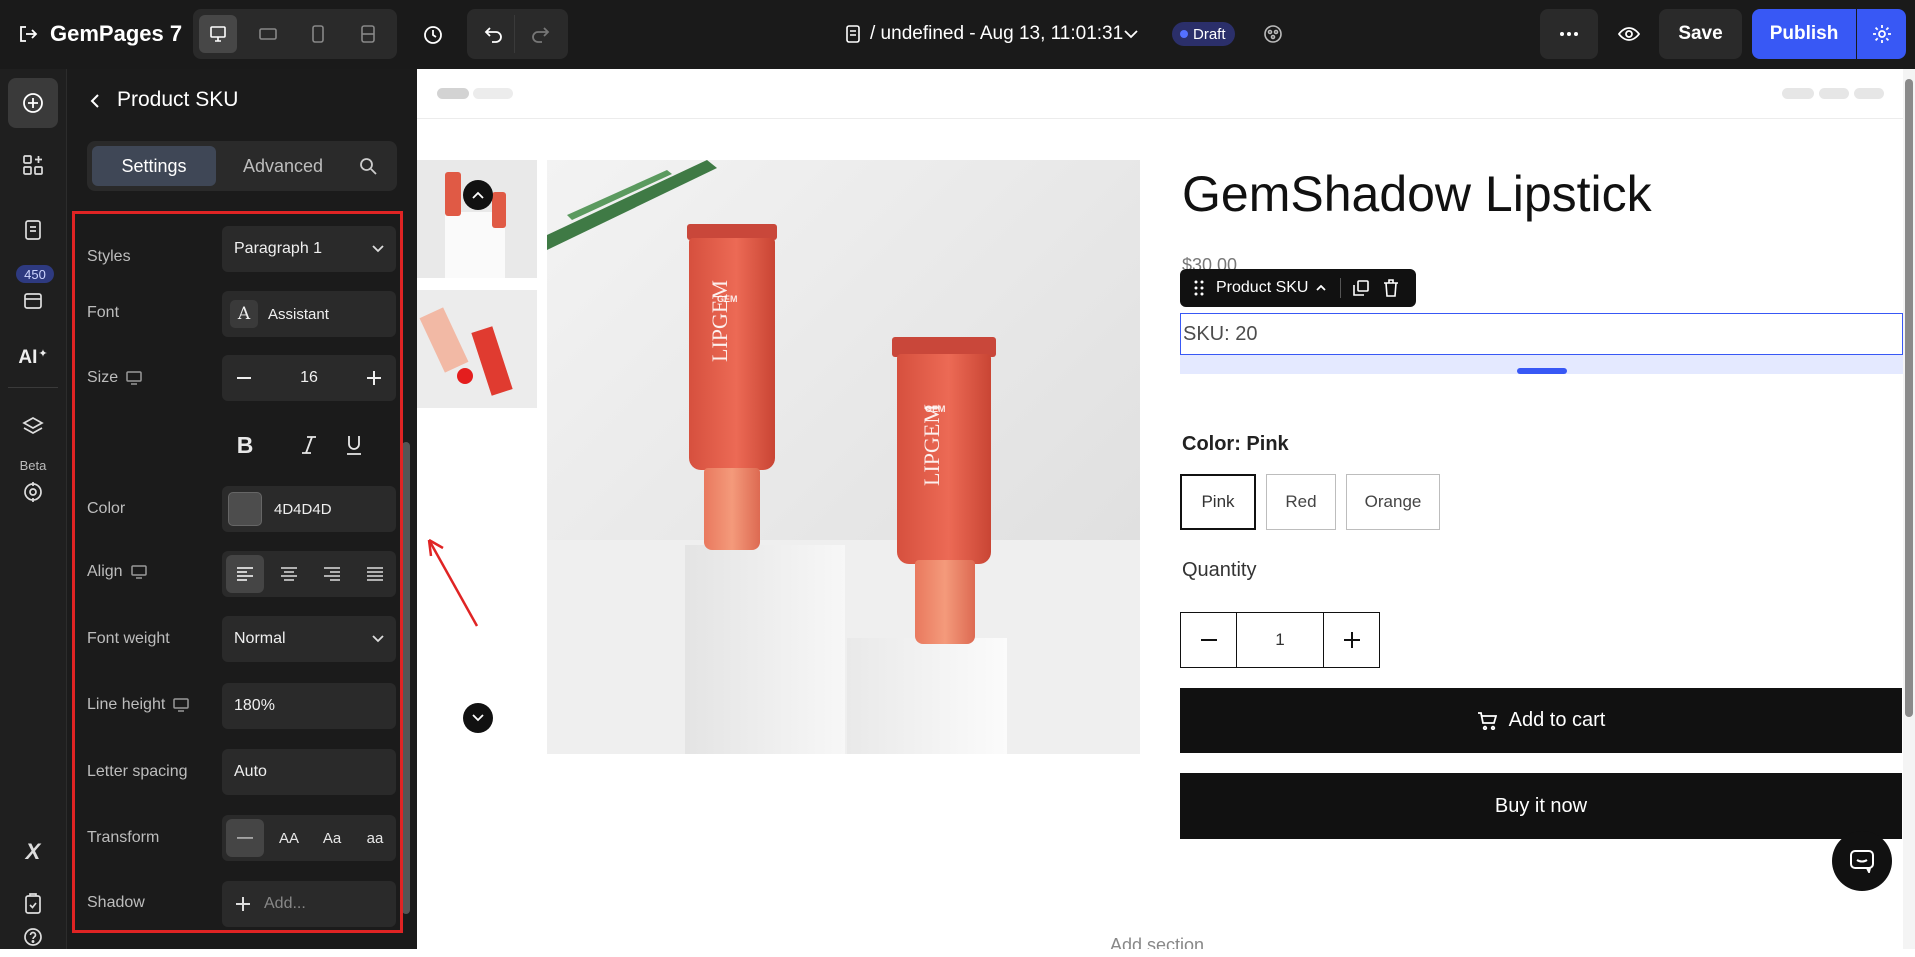 This screenshot has height=957, width=1915. Describe the element at coordinates (244, 378) in the screenshot. I see `minus-icon` at that location.